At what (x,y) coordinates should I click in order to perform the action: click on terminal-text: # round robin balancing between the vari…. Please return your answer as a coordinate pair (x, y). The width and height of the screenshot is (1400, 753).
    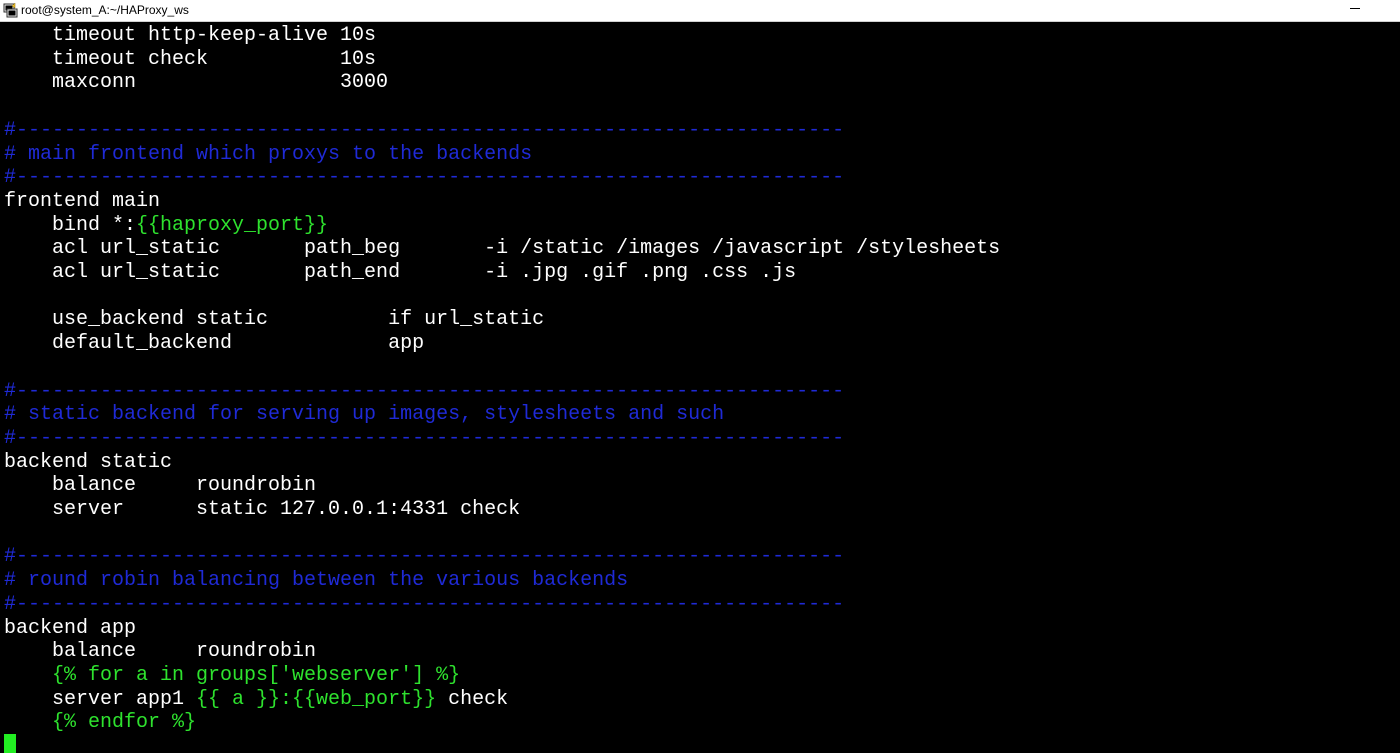
    Looking at the image, I should click on (316, 581).